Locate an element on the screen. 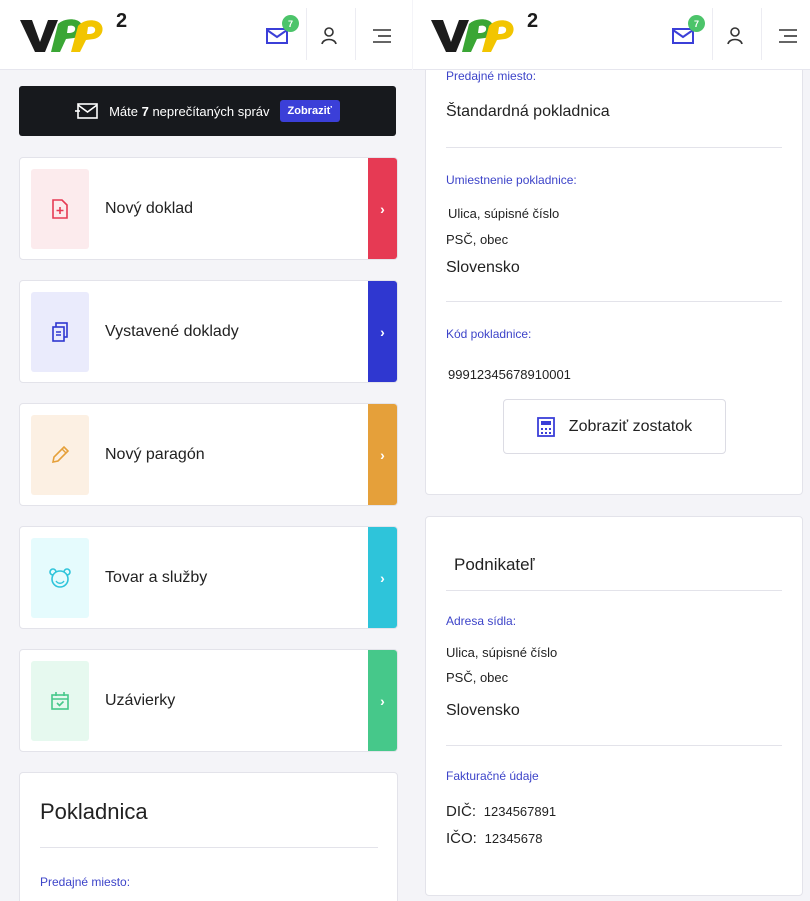  tile-label: Tovar a služby is located at coordinates (156, 577).